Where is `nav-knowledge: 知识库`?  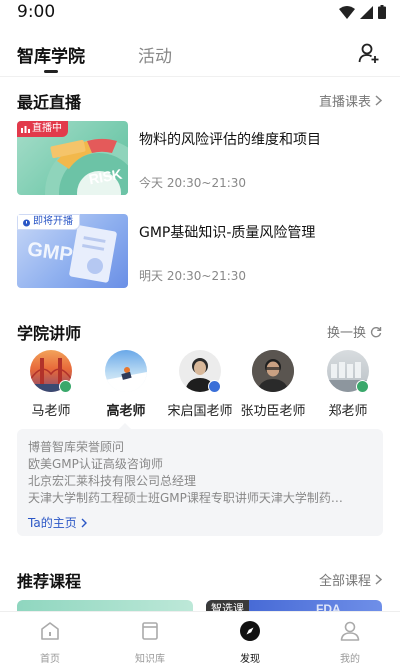 nav-knowledge: 知识库 is located at coordinates (150, 642).